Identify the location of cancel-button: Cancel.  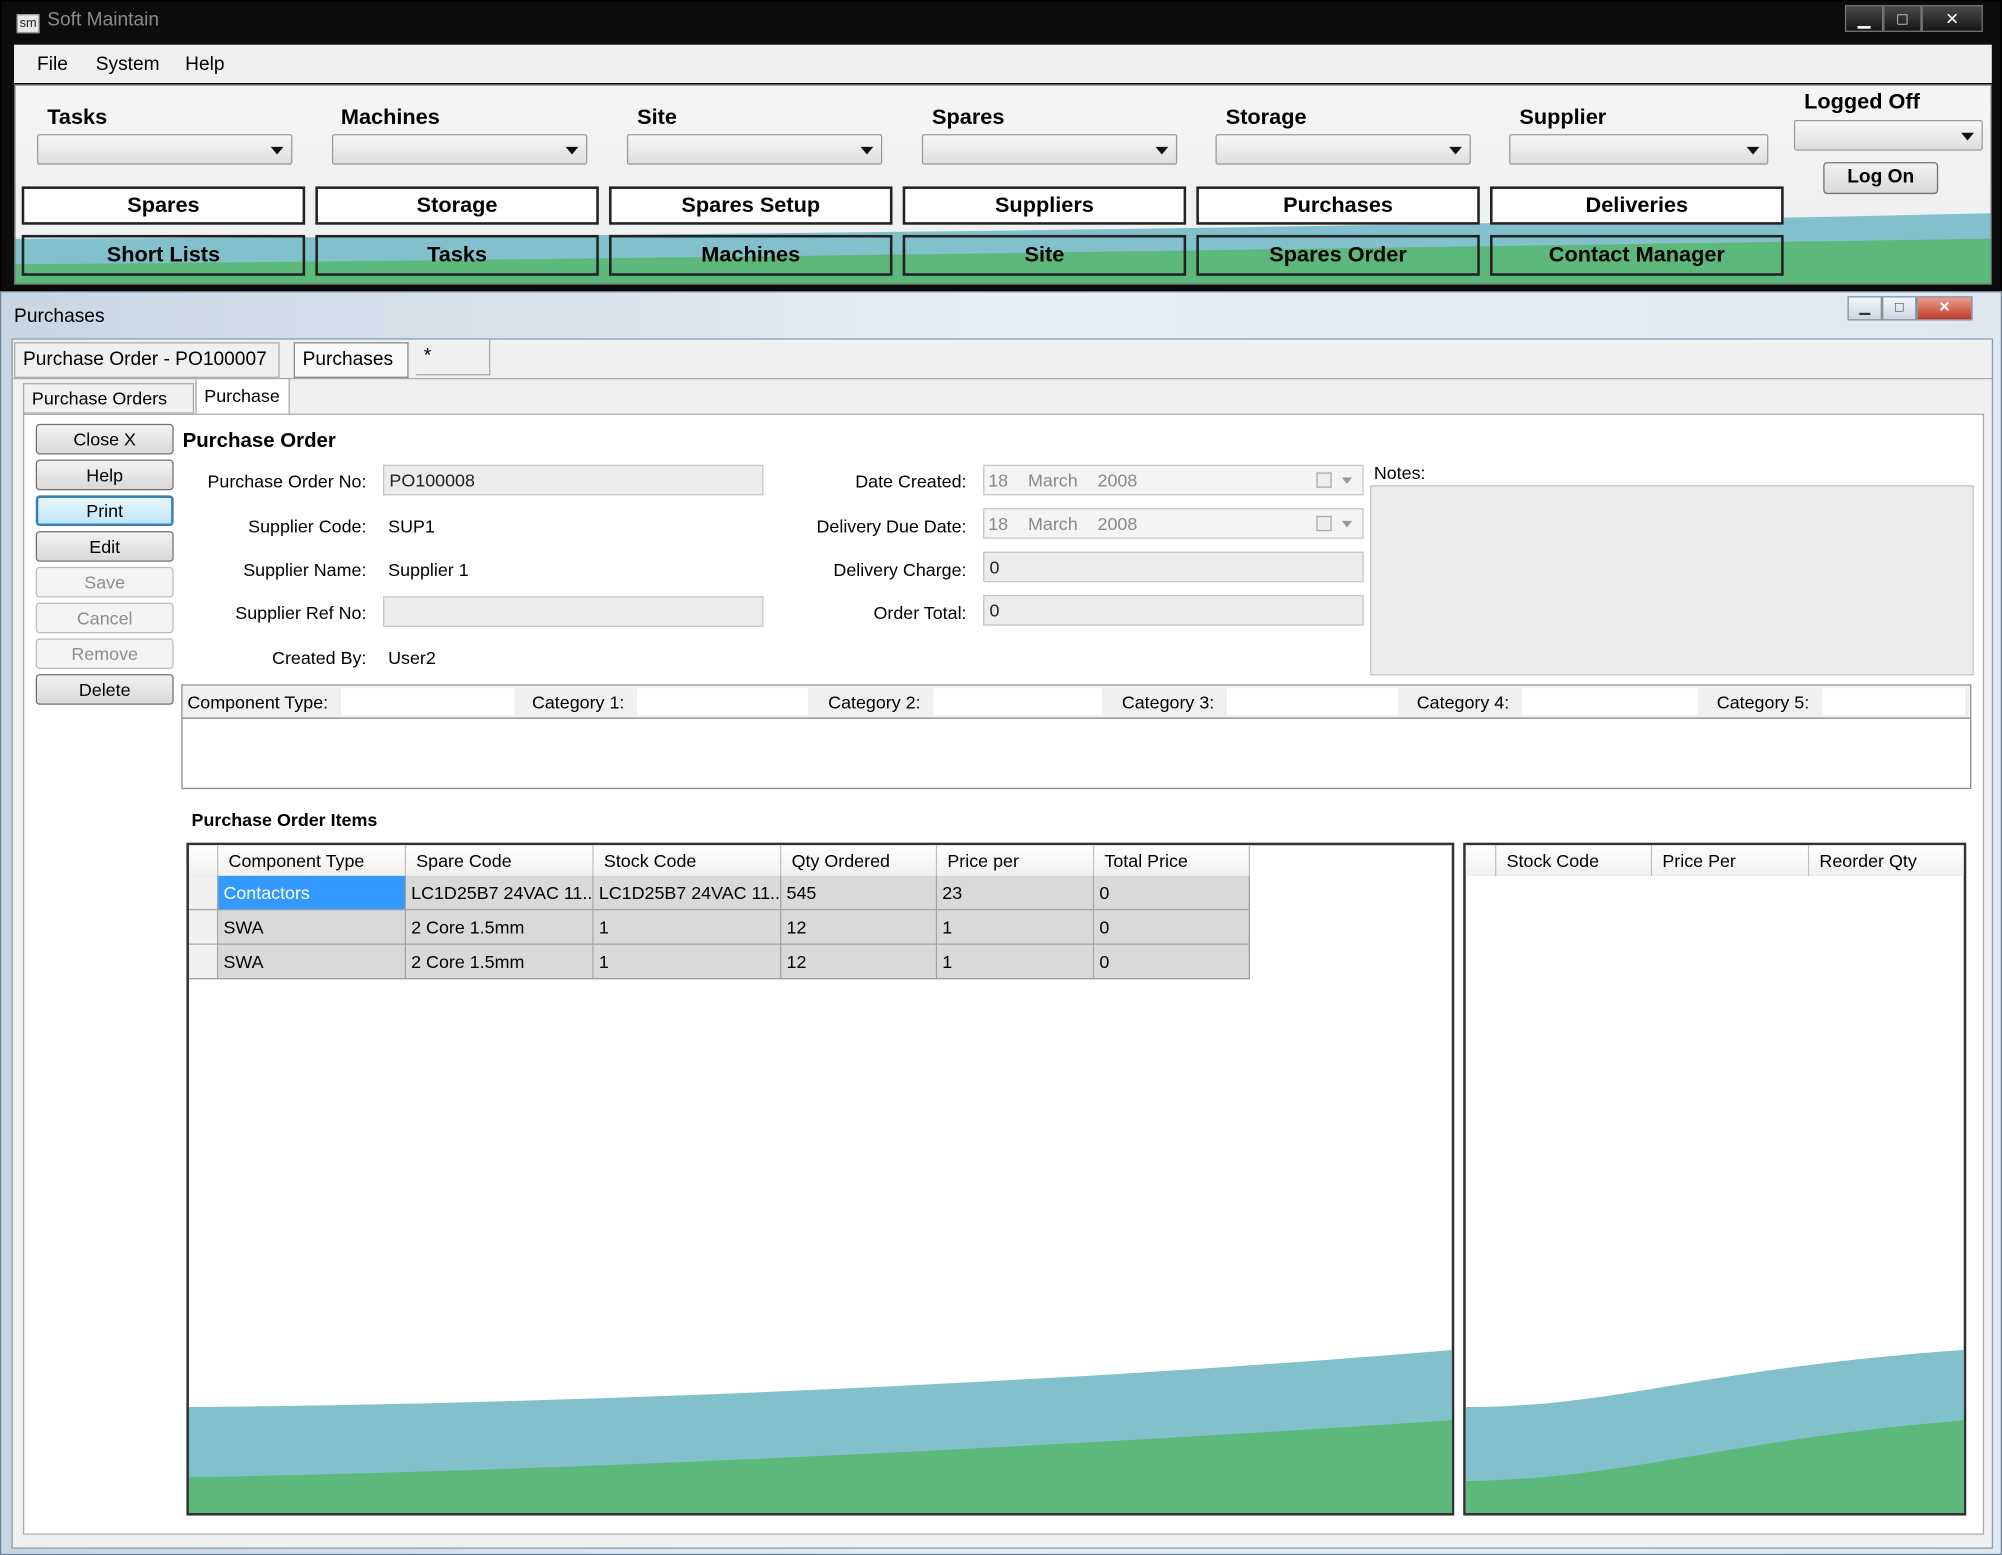
(104, 618).